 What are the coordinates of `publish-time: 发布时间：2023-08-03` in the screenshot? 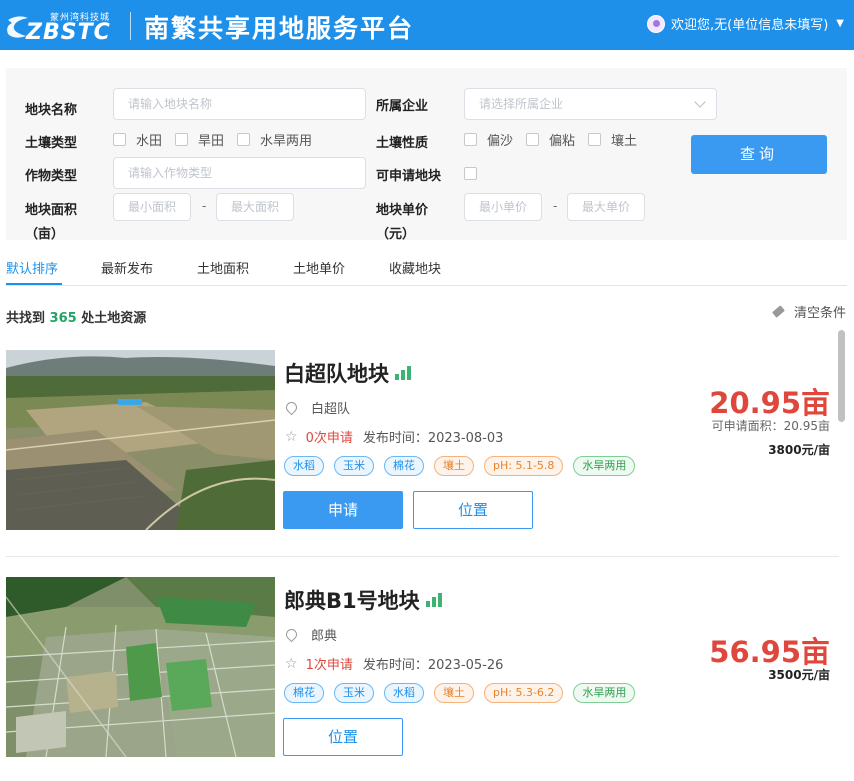 It's located at (433, 438).